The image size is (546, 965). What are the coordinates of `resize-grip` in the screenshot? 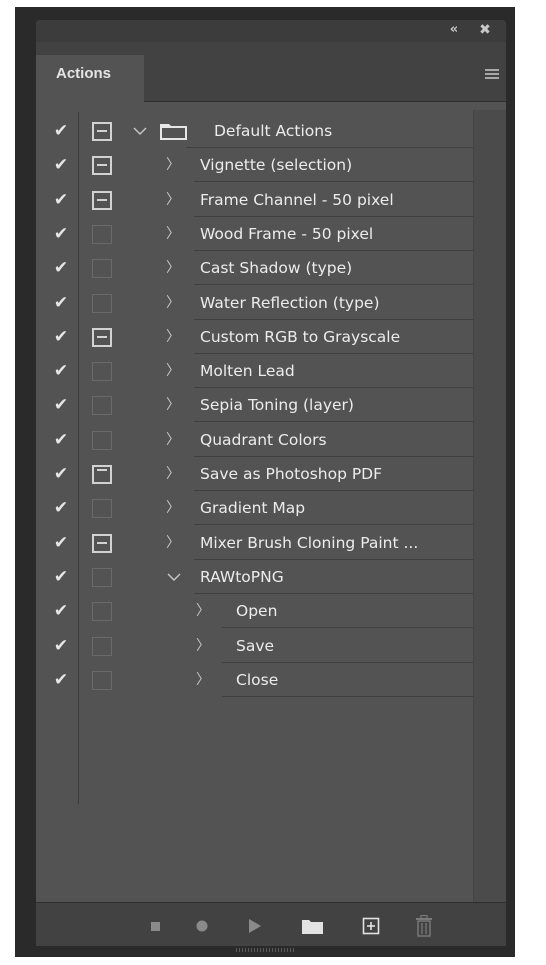 It's located at (271, 950).